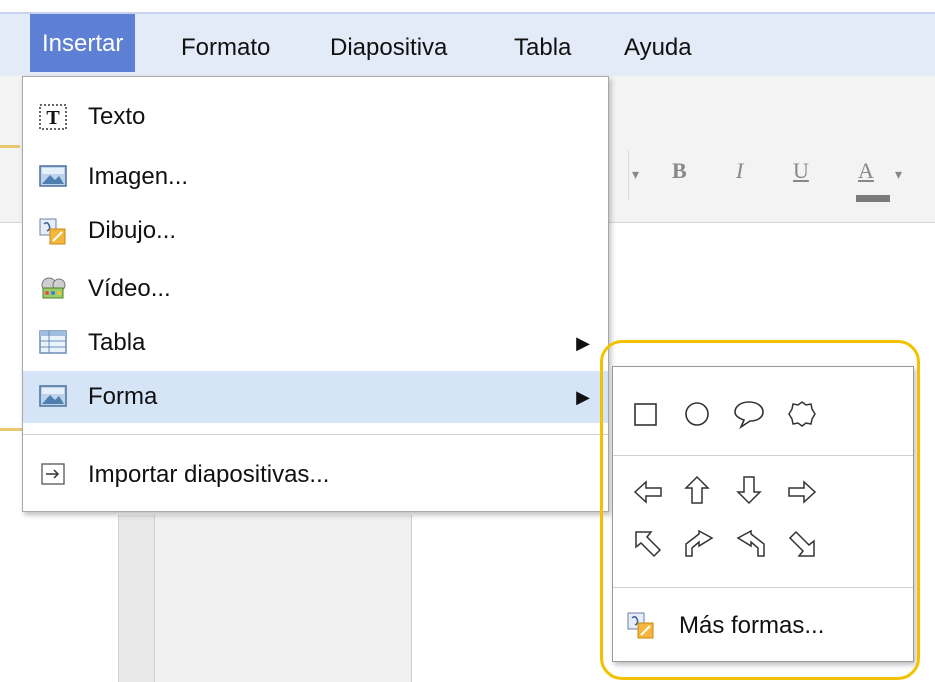 This screenshot has width=935, height=682. Describe the element at coordinates (315, 434) in the screenshot. I see `menu-divider` at that location.